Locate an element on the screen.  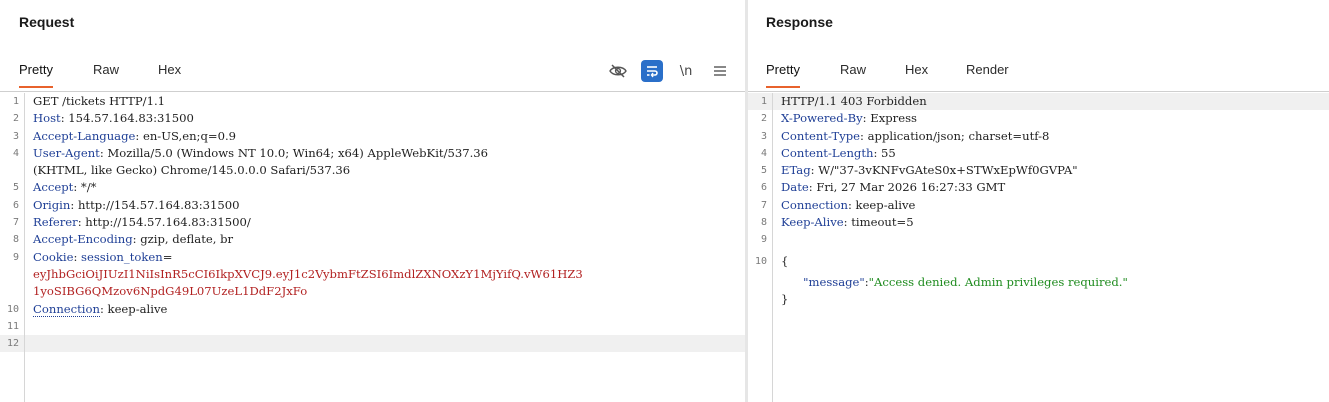
response-code-line: 7 Connection: keep-alive is located at coordinates (1038, 205).